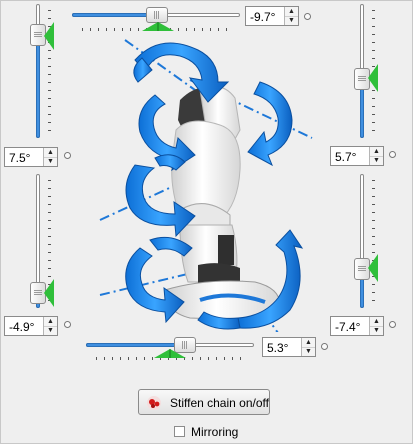 The image size is (413, 444). Describe the element at coordinates (170, 353) in the screenshot. I see `bottom-green-marker` at that location.